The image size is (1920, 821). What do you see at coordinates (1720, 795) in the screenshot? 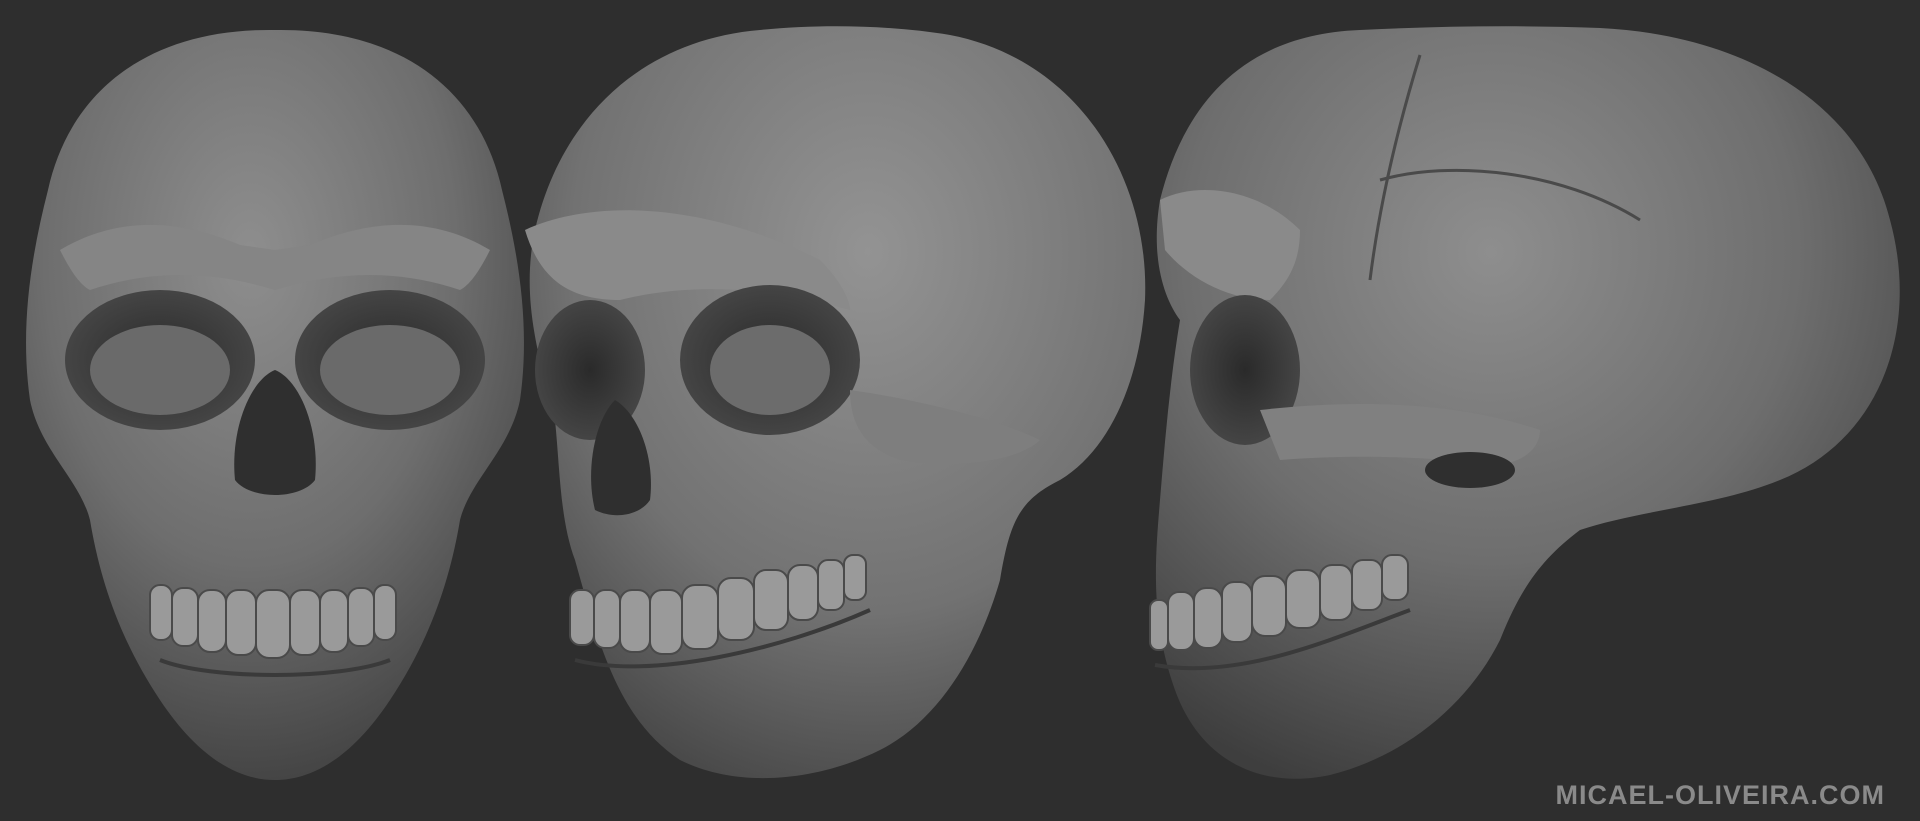
I see `watermark-text: MICAEL-OLIVEIRA.COM` at bounding box center [1720, 795].